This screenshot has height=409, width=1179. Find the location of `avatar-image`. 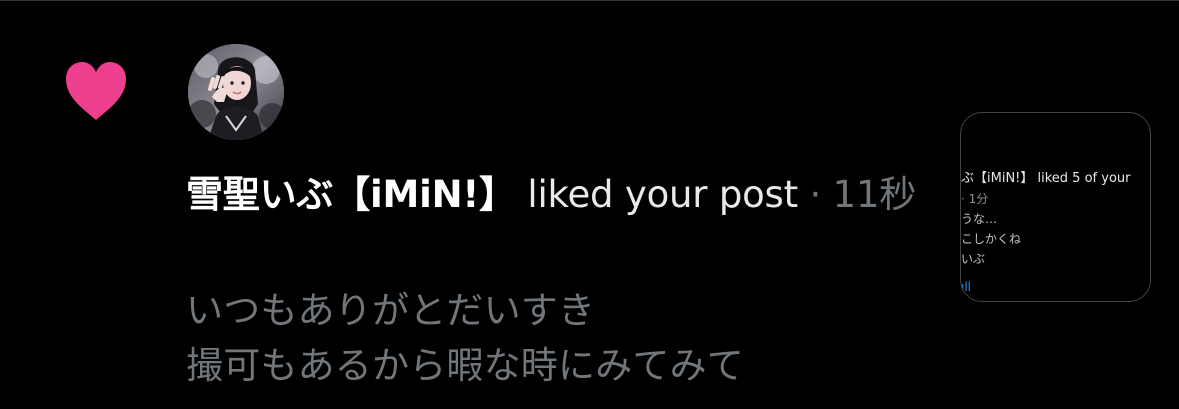

avatar-image is located at coordinates (236, 92).